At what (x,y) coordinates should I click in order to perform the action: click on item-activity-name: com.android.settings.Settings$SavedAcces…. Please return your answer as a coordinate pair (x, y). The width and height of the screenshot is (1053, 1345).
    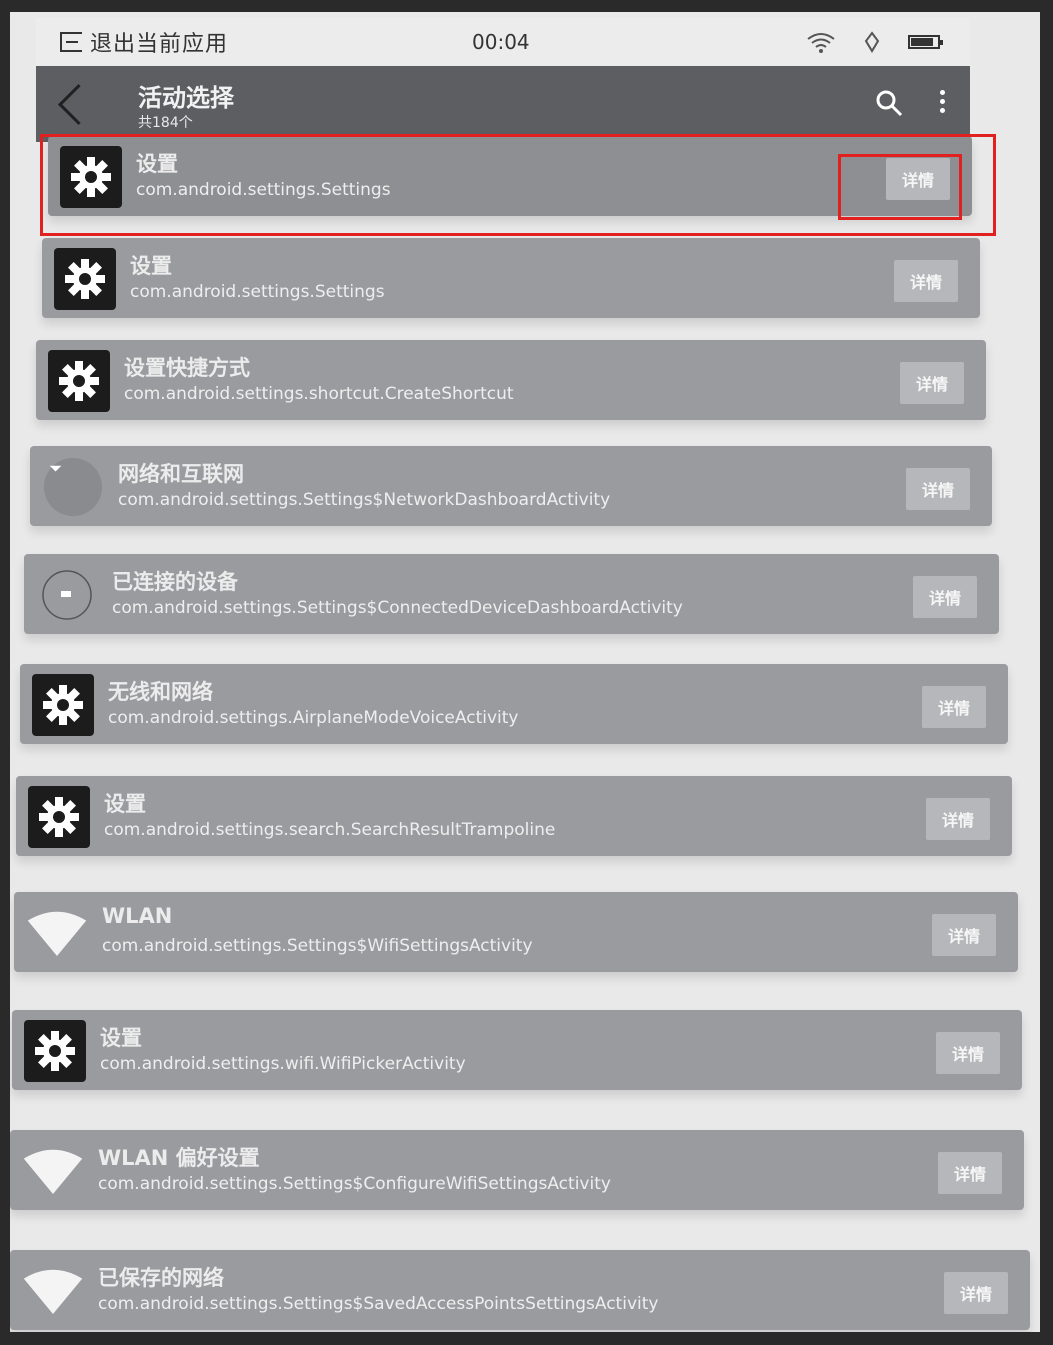
    Looking at the image, I should click on (378, 1304).